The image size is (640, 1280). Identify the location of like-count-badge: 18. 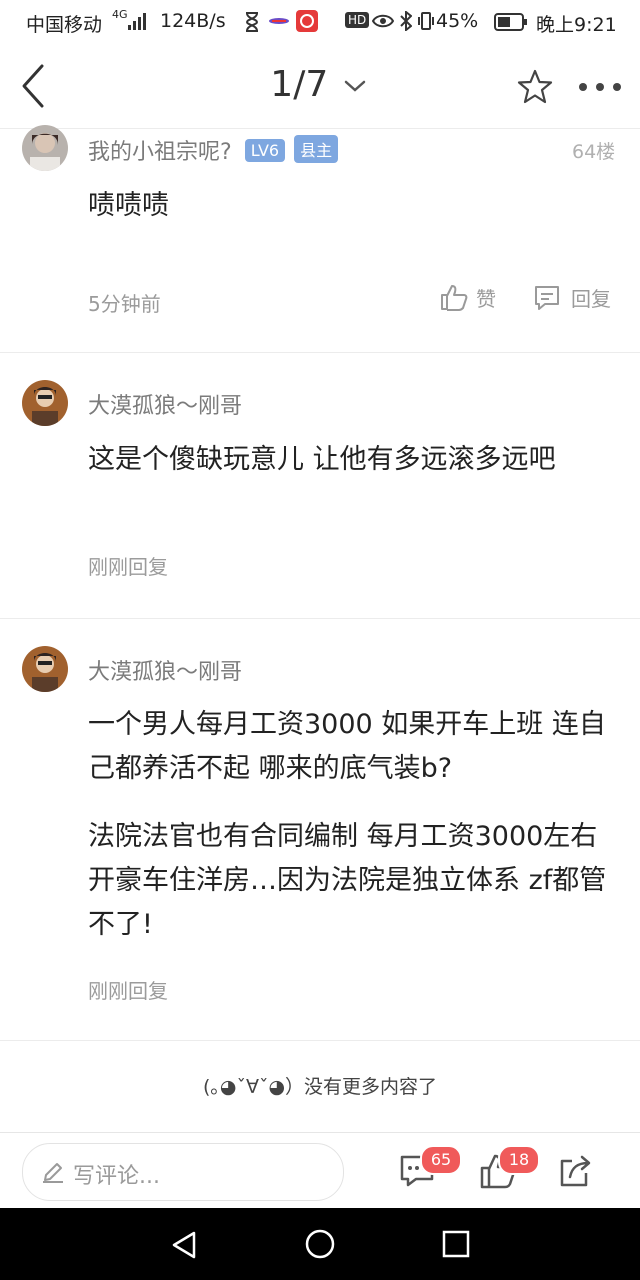
(519, 1160).